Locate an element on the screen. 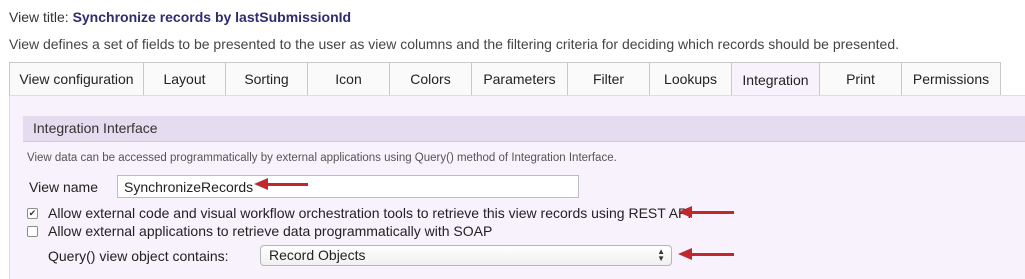  tab-integration: Integration is located at coordinates (775, 79).